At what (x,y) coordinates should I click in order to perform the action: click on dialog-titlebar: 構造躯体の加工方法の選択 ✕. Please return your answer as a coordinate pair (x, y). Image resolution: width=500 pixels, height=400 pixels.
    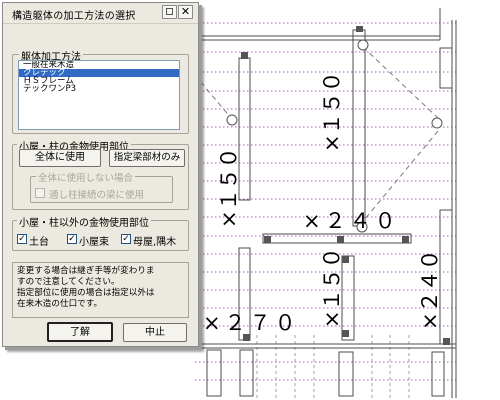
    Looking at the image, I should click on (100, 13).